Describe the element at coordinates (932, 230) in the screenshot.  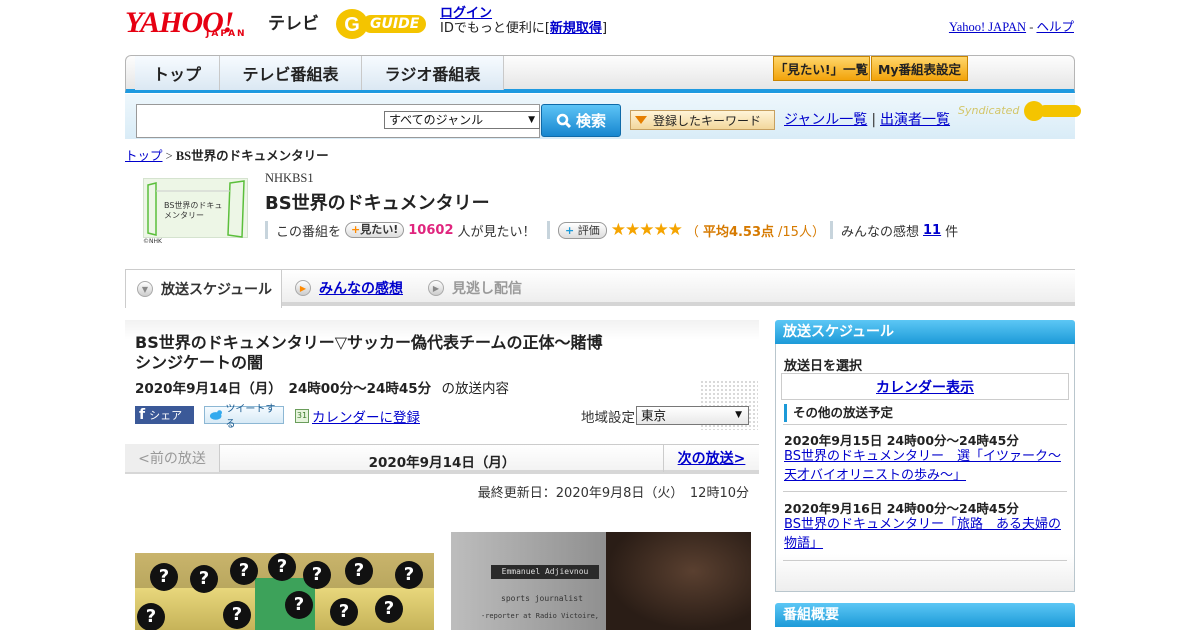
I see `kansou-count-link: 11` at that location.